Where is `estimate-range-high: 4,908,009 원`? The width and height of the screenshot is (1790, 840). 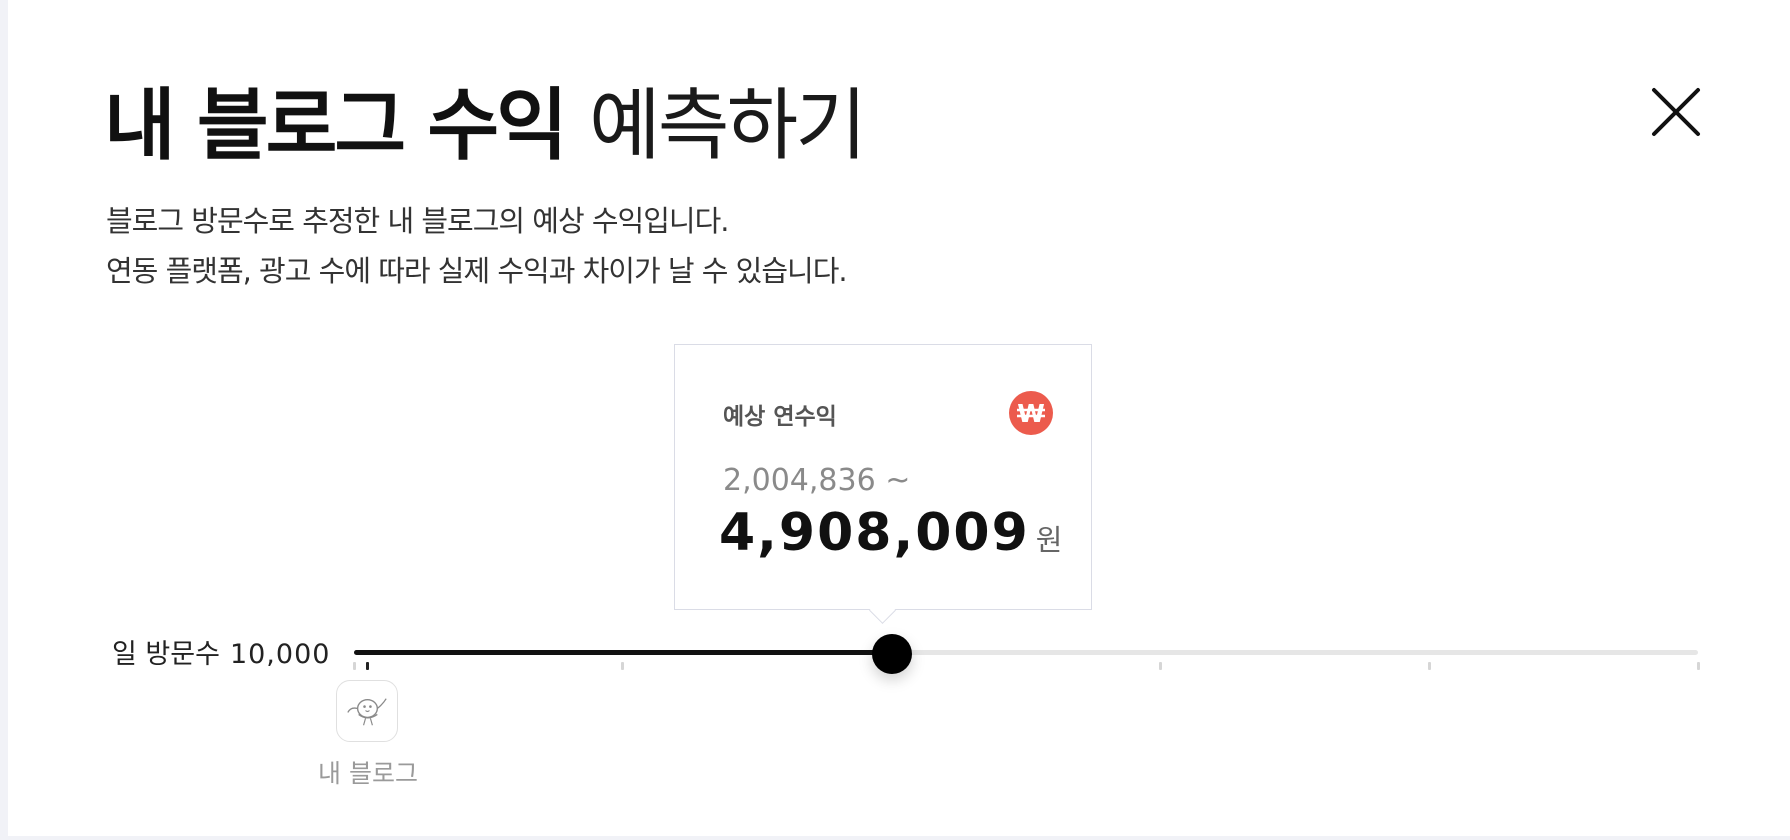
estimate-range-high: 4,908,009 원 is located at coordinates (890, 533).